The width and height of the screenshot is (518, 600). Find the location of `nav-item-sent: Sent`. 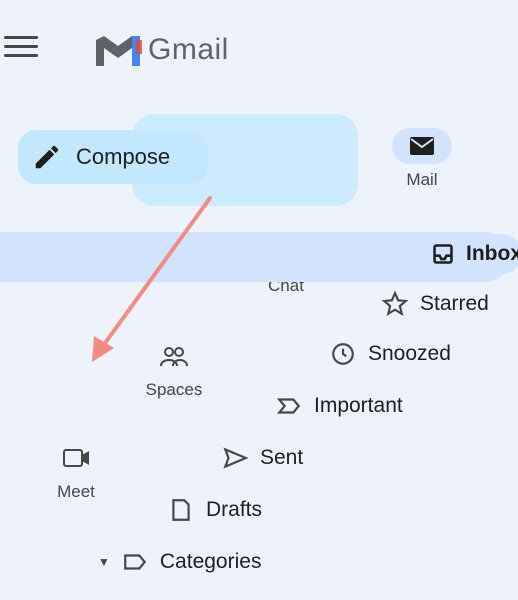

nav-item-sent: Sent is located at coordinates (262, 458).